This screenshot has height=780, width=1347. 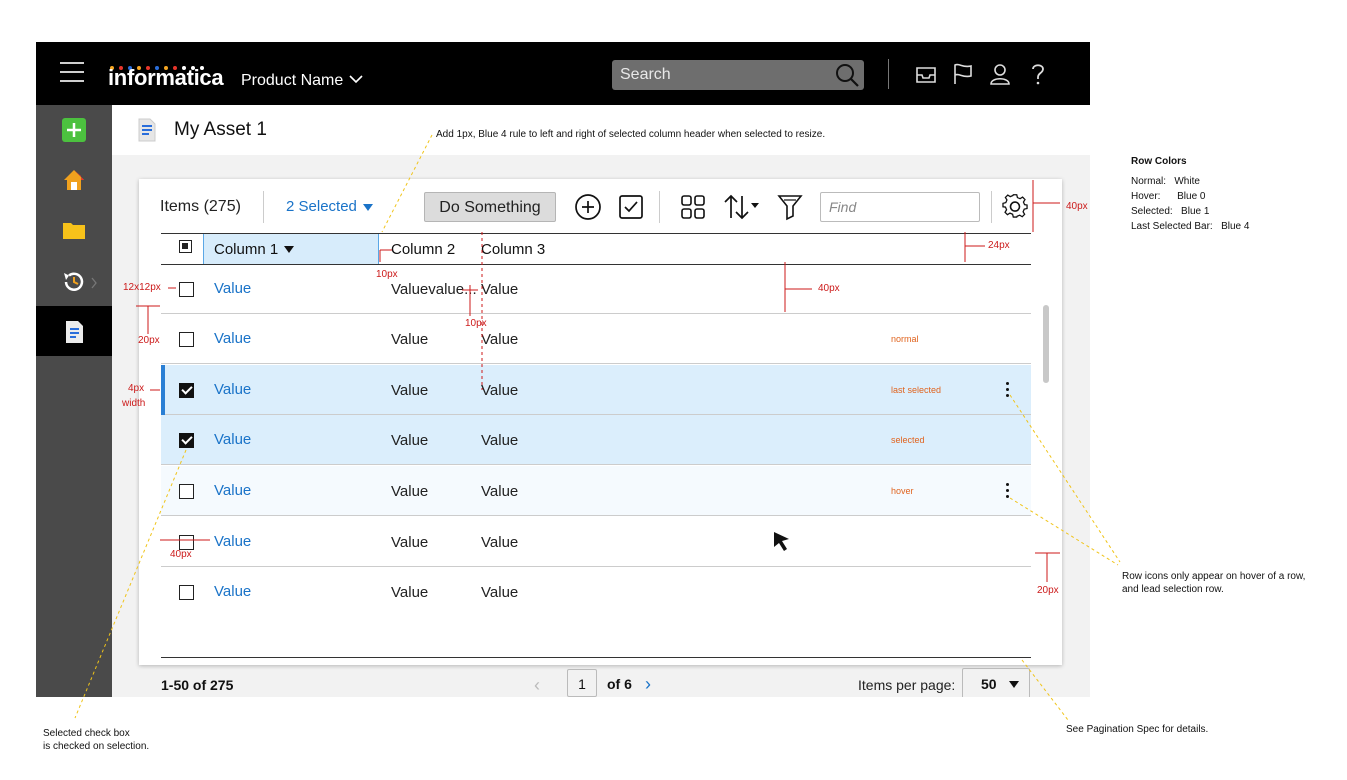 What do you see at coordinates (159, 63) in the screenshot?
I see `logo-dots` at bounding box center [159, 63].